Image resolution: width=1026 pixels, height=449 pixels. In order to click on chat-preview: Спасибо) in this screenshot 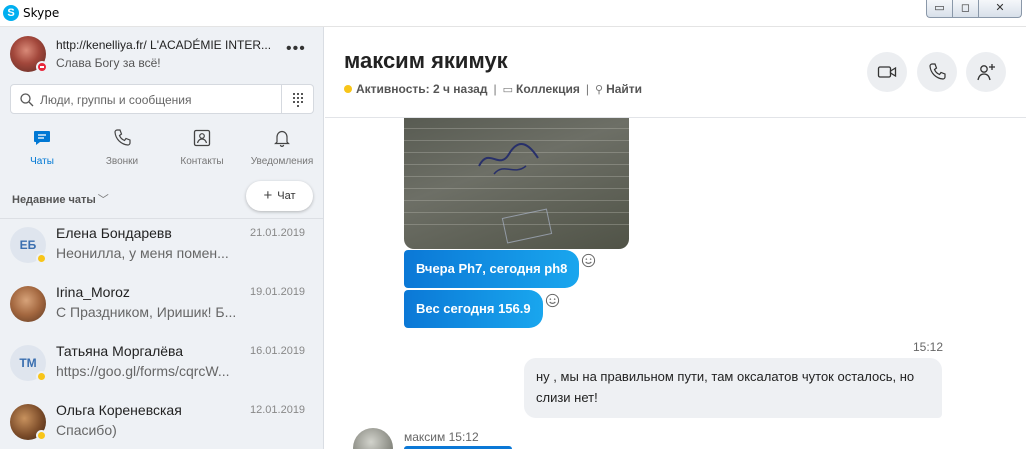, I will do `click(86, 430)`.